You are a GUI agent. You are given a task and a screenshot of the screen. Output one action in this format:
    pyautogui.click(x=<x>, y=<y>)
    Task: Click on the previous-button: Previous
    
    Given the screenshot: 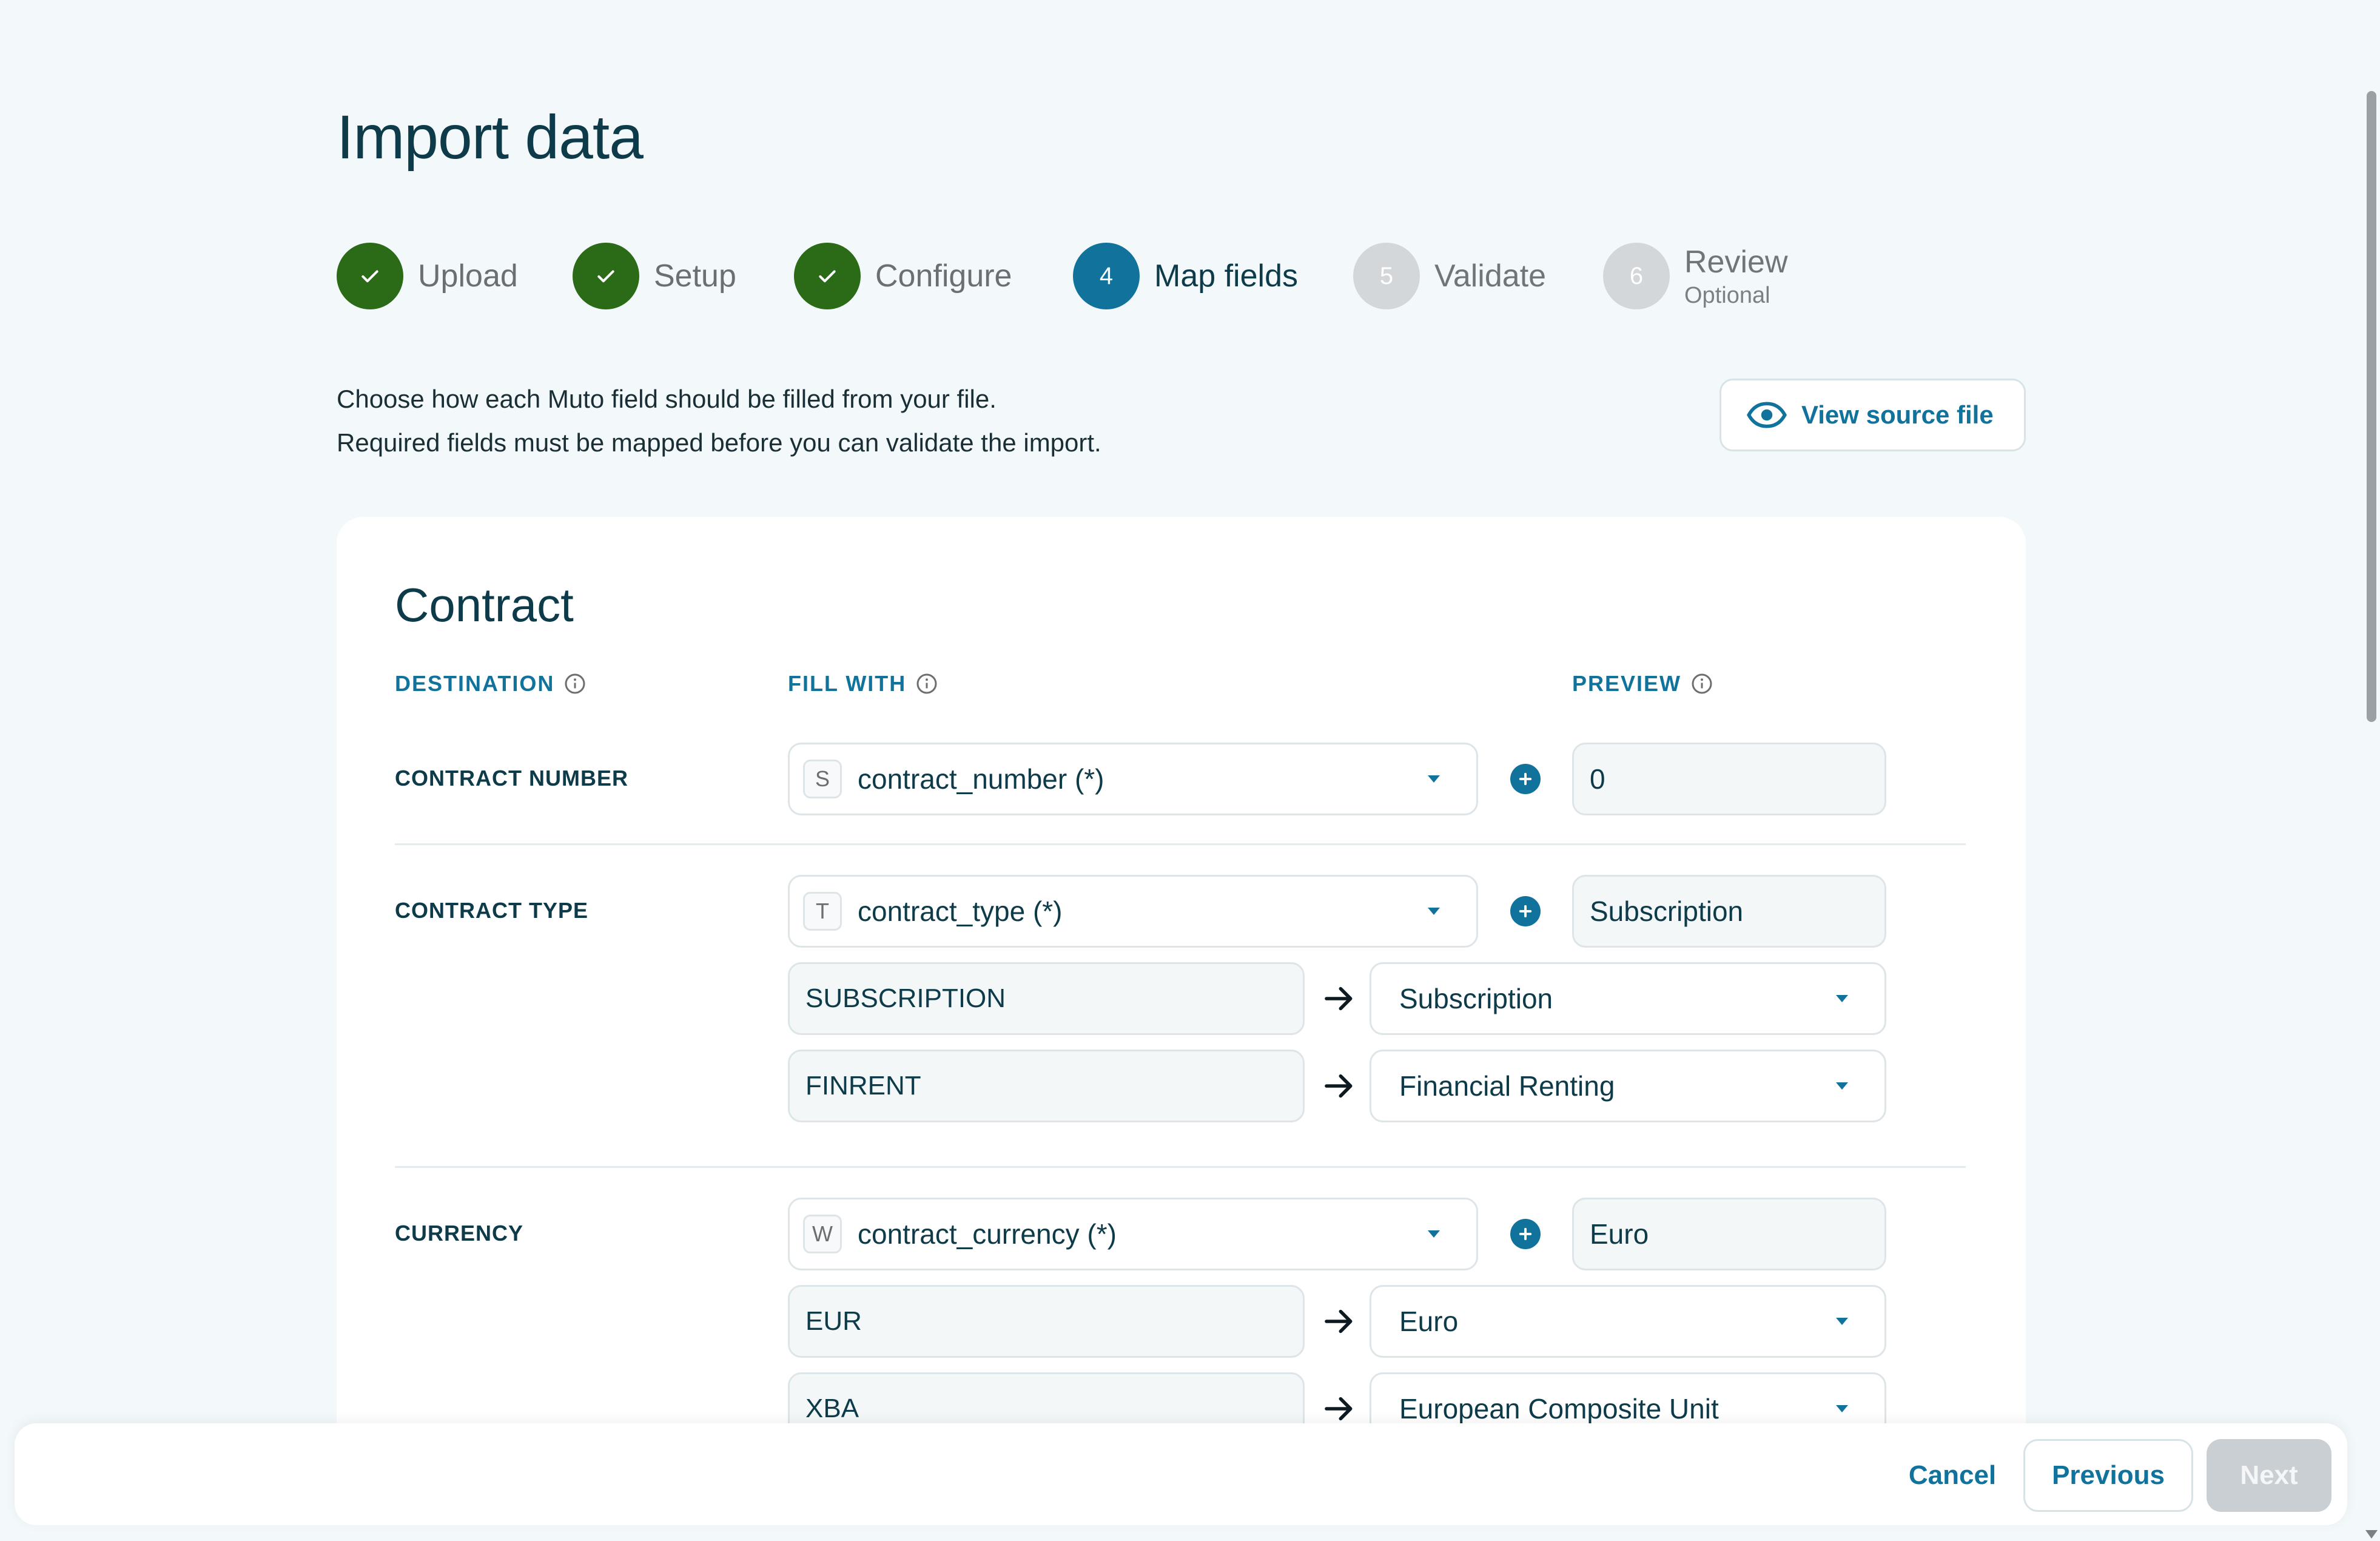 What is the action you would take?
    pyautogui.click(x=2108, y=1475)
    